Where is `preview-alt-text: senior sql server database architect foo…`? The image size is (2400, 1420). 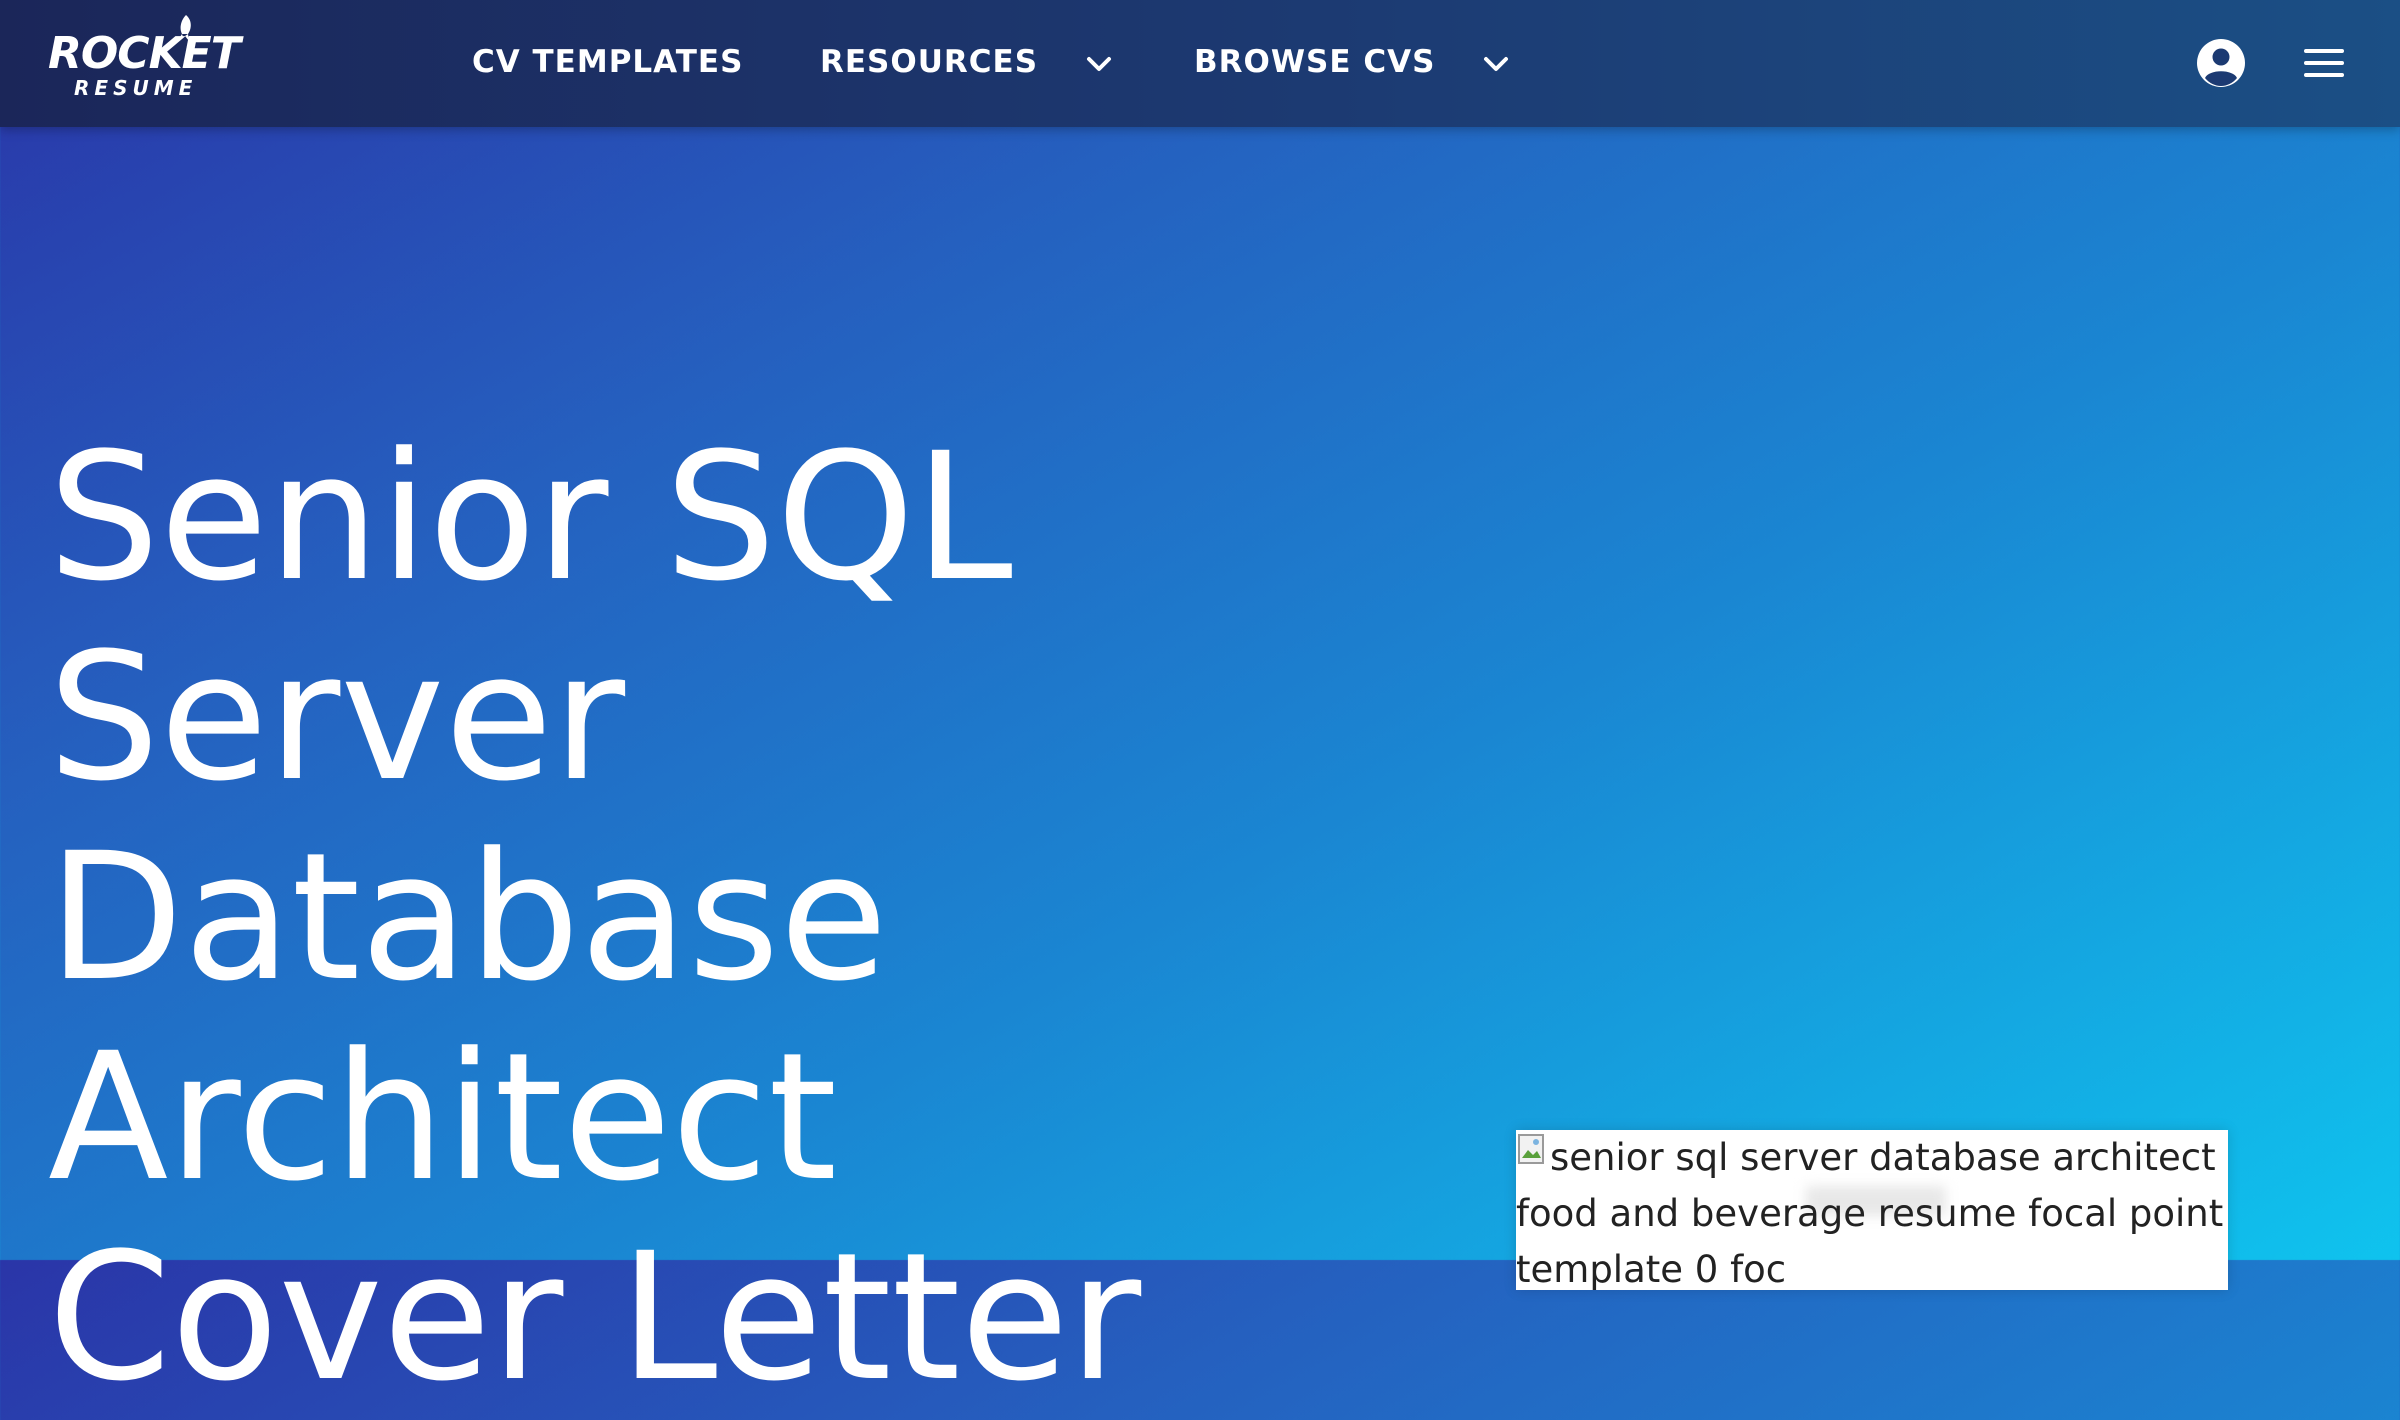
preview-alt-text: senior sql server database architect foo… is located at coordinates (1870, 1213).